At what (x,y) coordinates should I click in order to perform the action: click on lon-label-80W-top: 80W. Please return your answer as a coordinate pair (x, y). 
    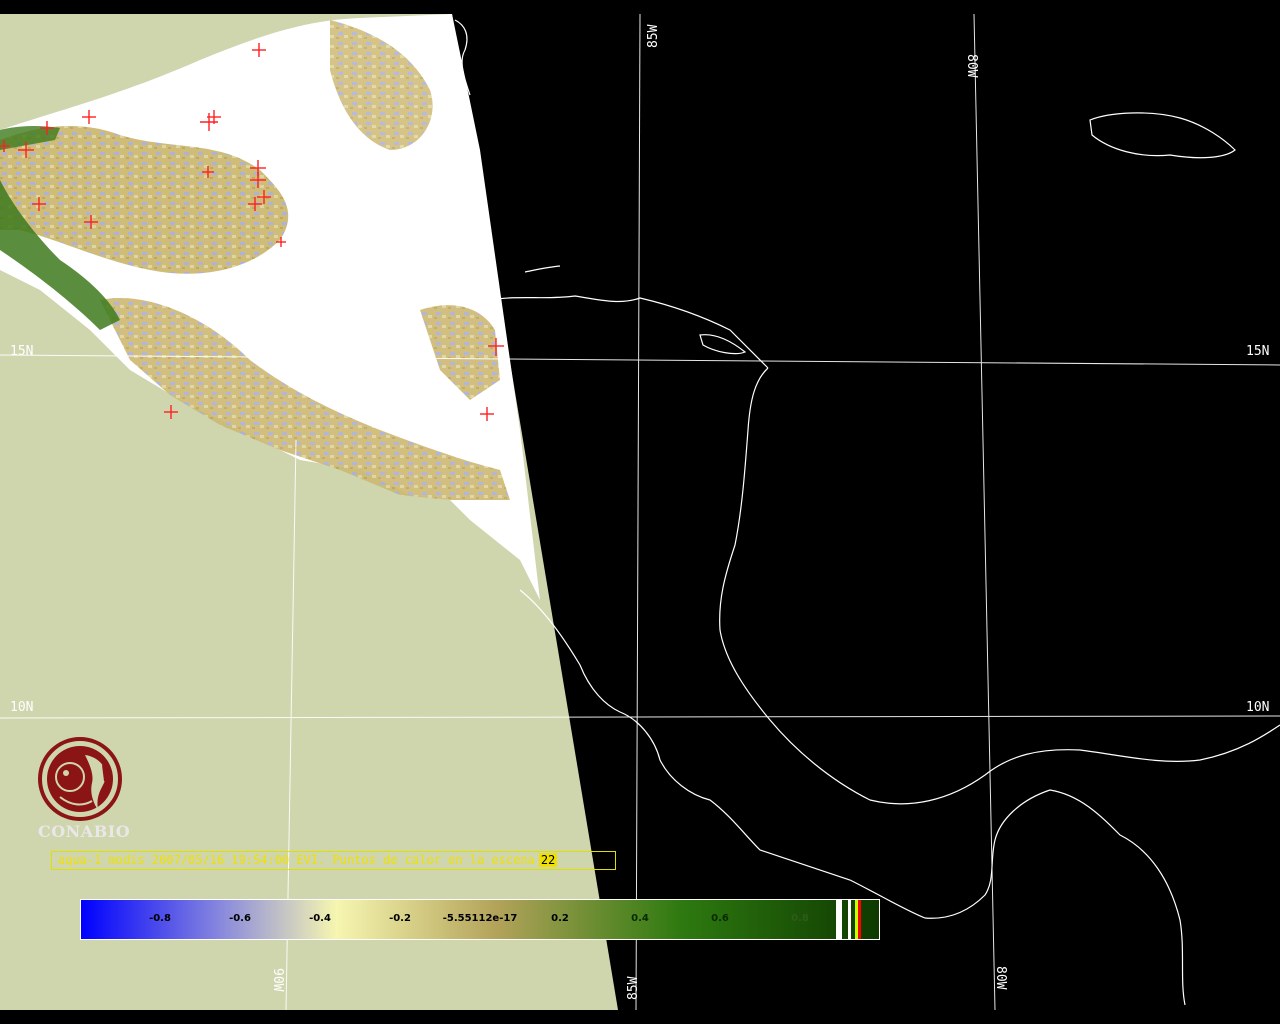
    Looking at the image, I should click on (971, 66).